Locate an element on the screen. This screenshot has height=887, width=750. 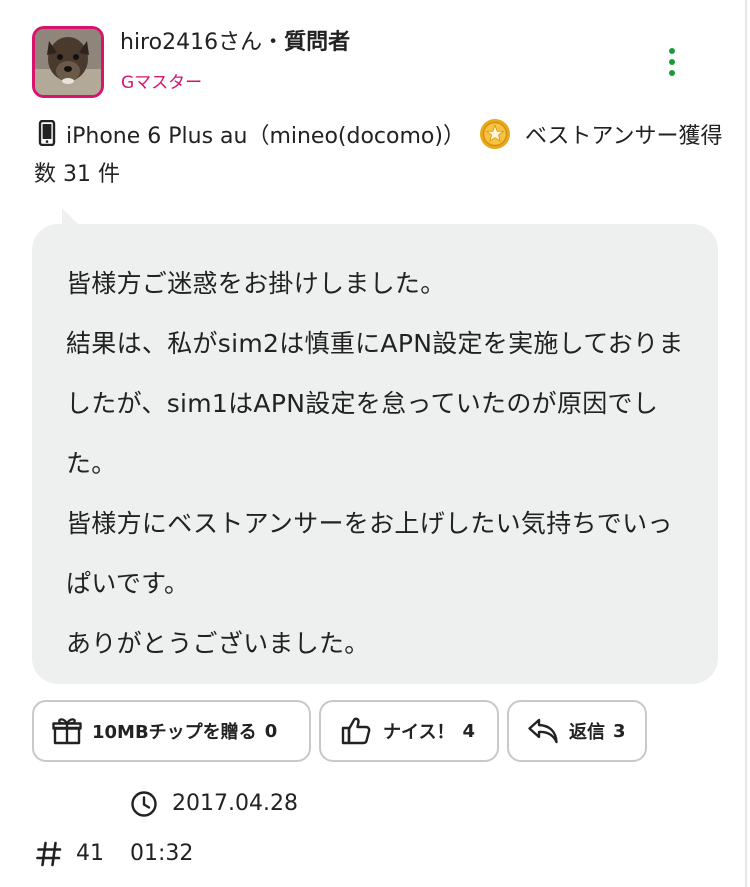
reply-count: 3 is located at coordinates (619, 731).